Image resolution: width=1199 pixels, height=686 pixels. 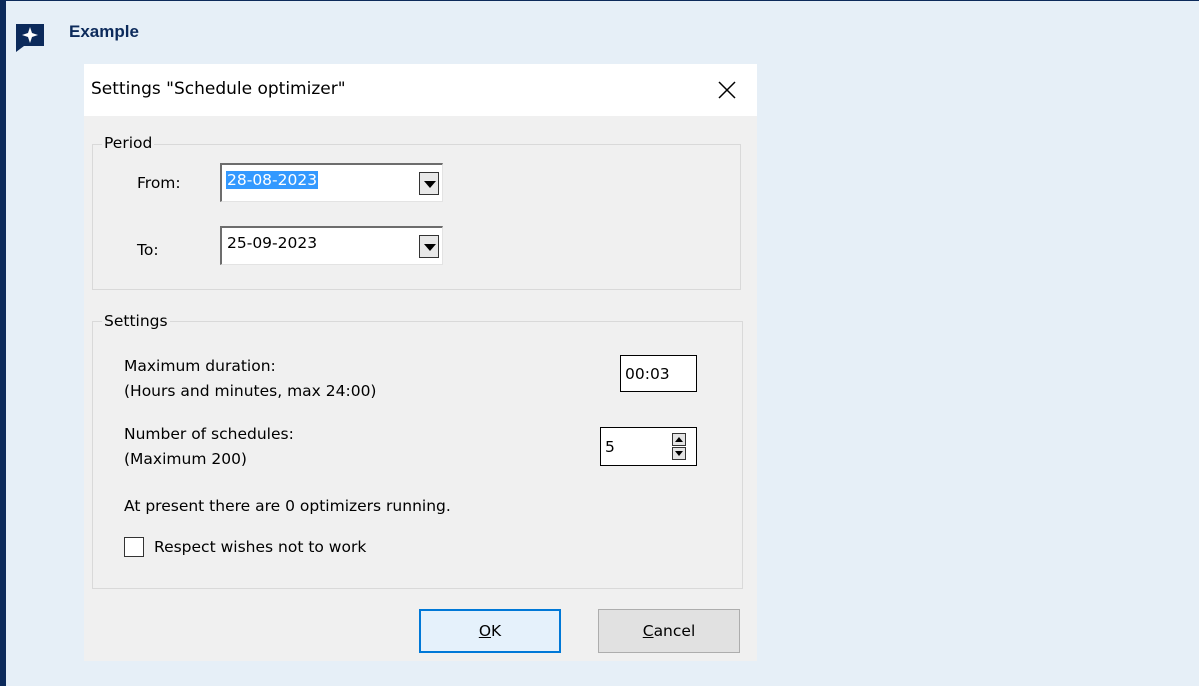 What do you see at coordinates (209, 434) in the screenshot?
I see `num-schedules-label: Number of schedules:` at bounding box center [209, 434].